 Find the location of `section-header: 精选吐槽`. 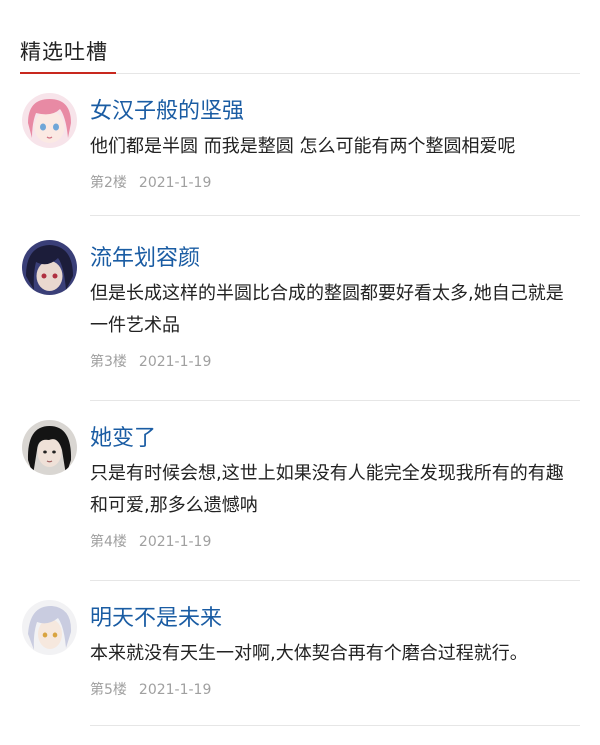

section-header: 精选吐槽 is located at coordinates (300, 37).